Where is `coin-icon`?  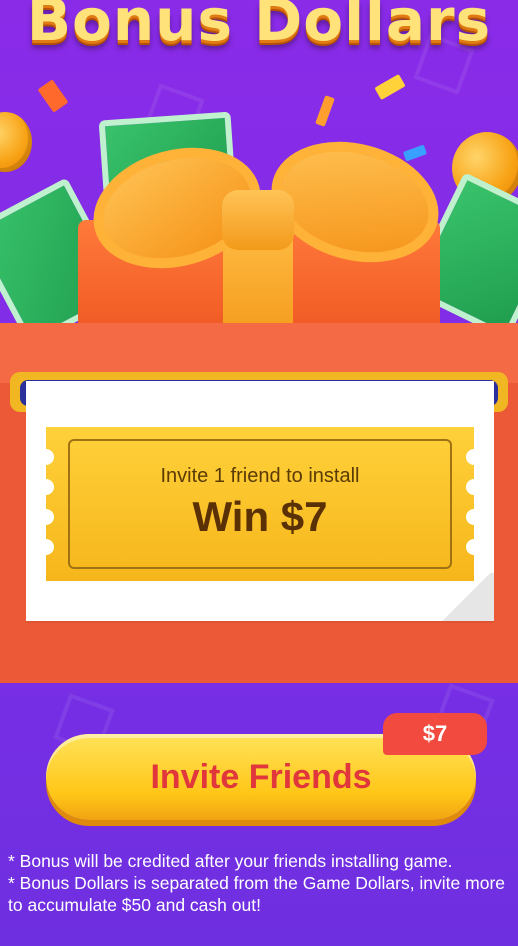 coin-icon is located at coordinates (16, 142).